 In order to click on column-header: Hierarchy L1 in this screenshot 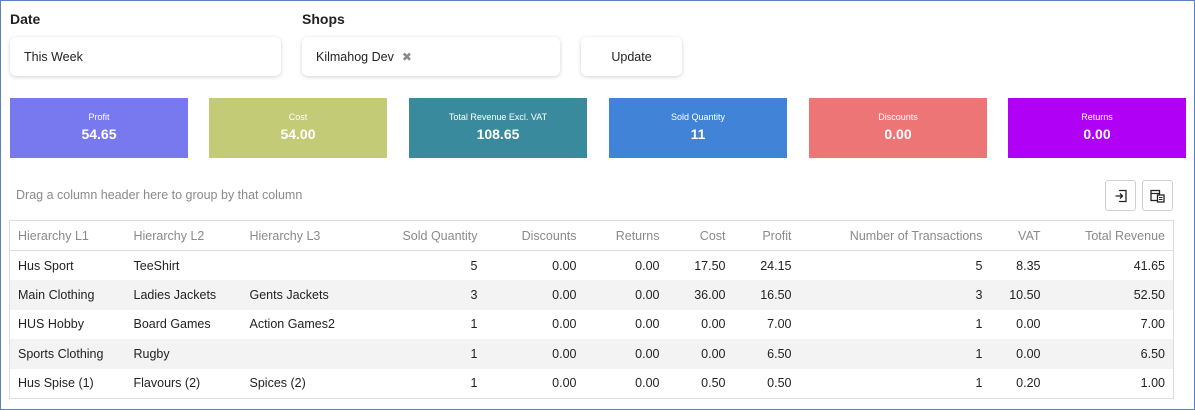, I will do `click(67, 235)`.